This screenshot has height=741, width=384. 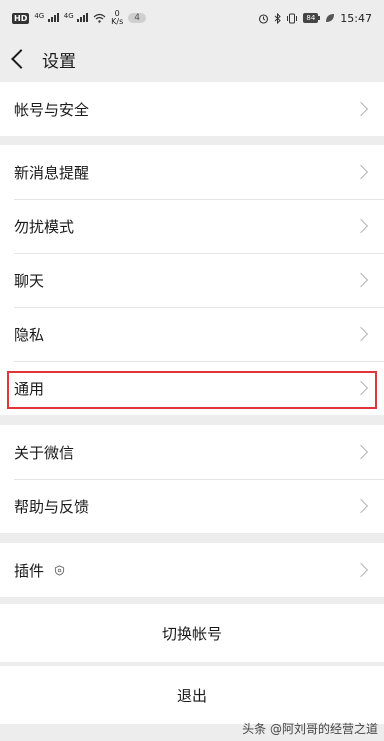 What do you see at coordinates (312, 18) in the screenshot?
I see `battery-icon: 84` at bounding box center [312, 18].